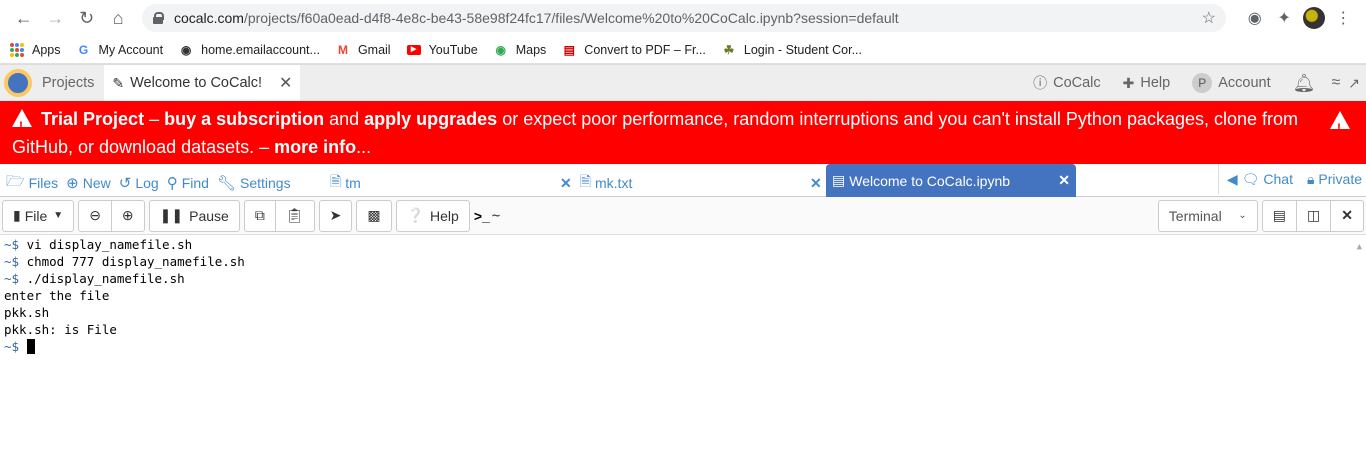  Describe the element at coordinates (35, 49) in the screenshot. I see `bookmark-apps: Apps` at that location.